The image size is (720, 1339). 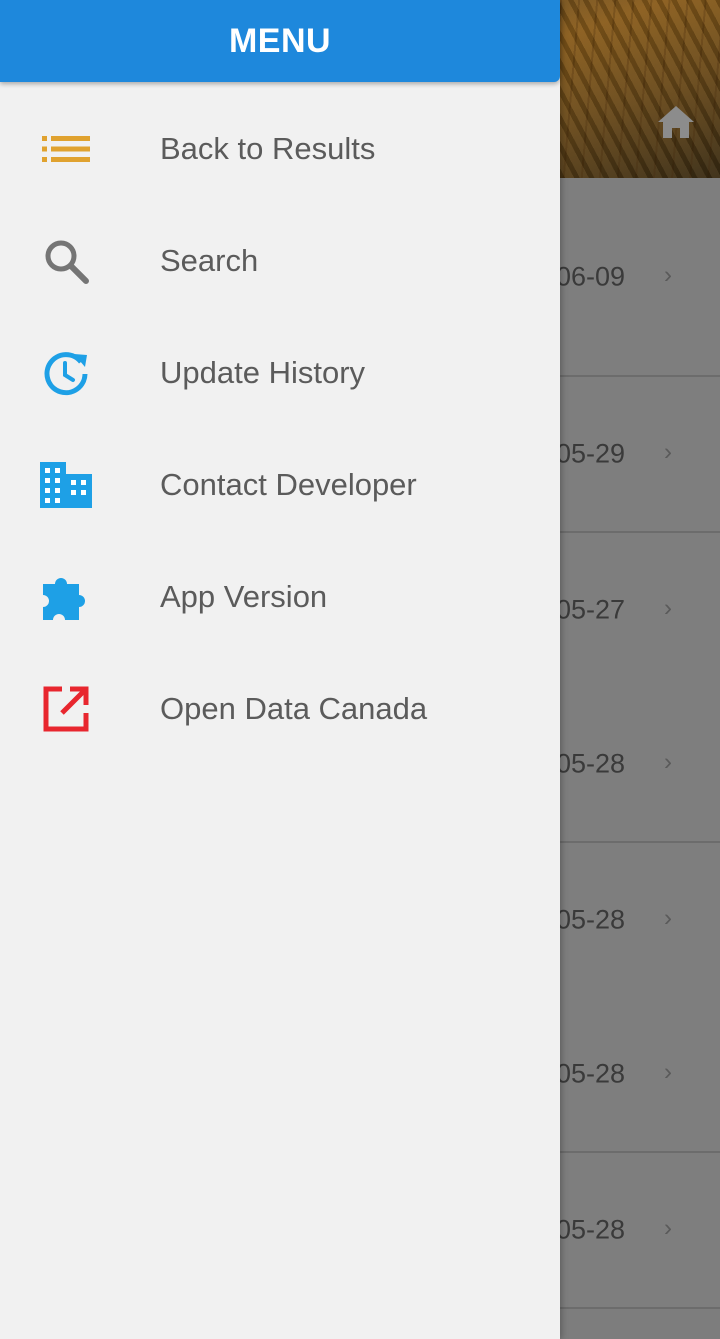 I want to click on list-icon, so click(x=66, y=149).